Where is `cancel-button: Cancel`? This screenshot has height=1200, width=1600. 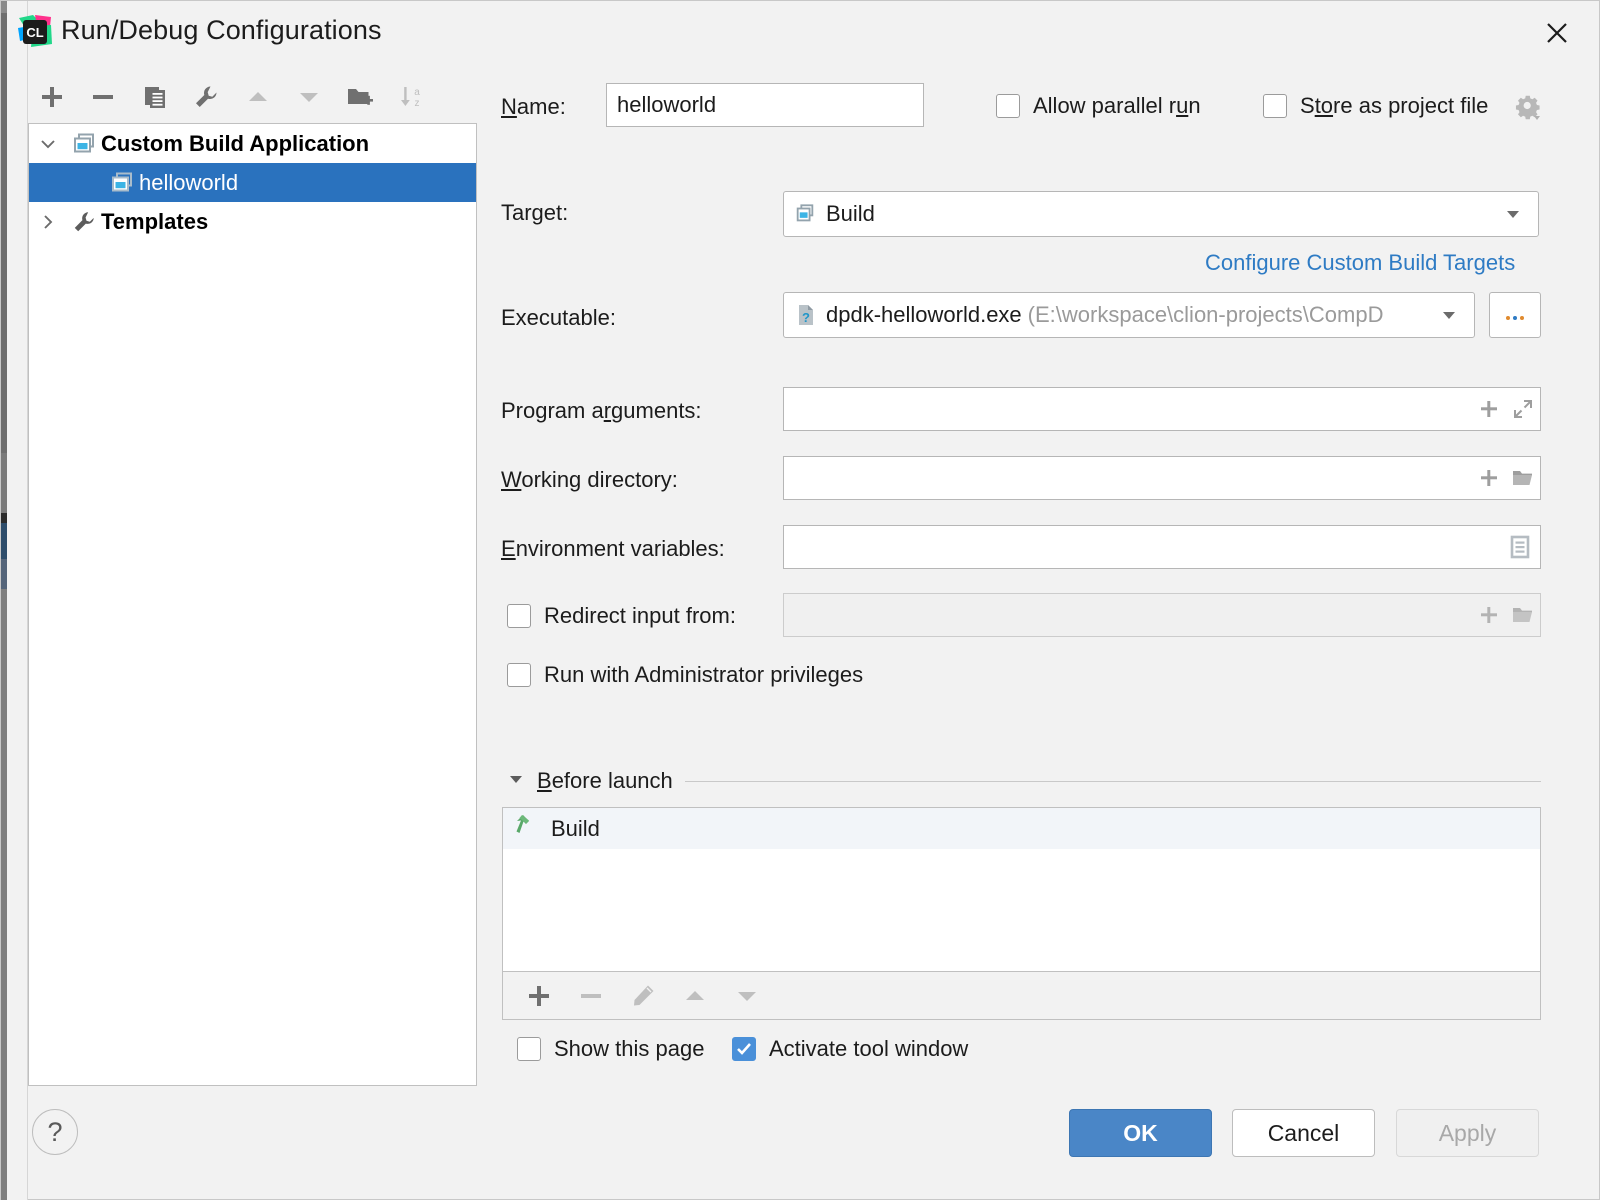
cancel-button: Cancel is located at coordinates (1303, 1133).